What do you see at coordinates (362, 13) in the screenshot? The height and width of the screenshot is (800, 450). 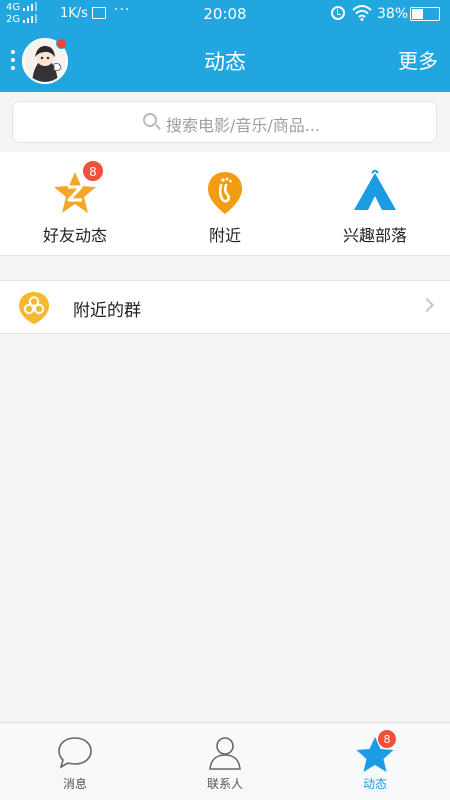 I see `wifi-icon` at bounding box center [362, 13].